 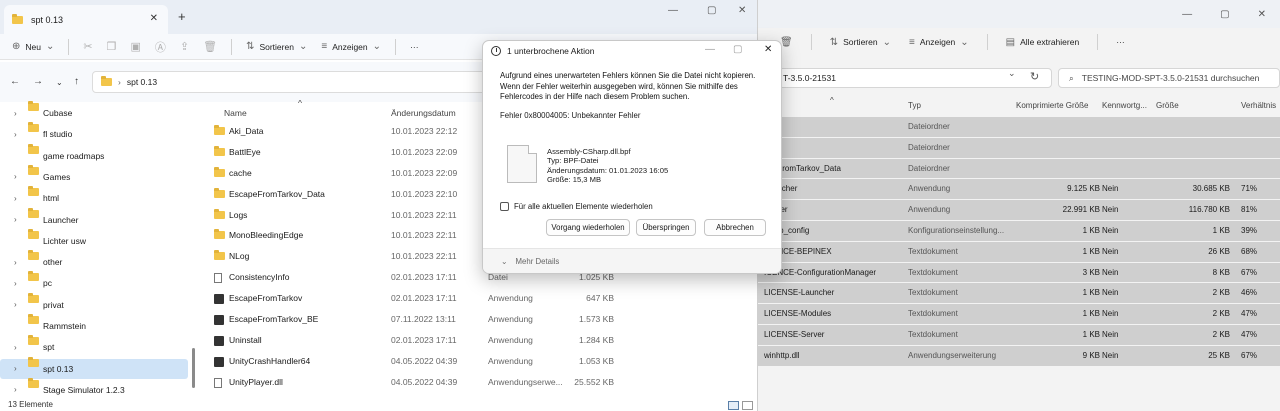 I want to click on sidebar-item: › pc, so click(x=94, y=282).